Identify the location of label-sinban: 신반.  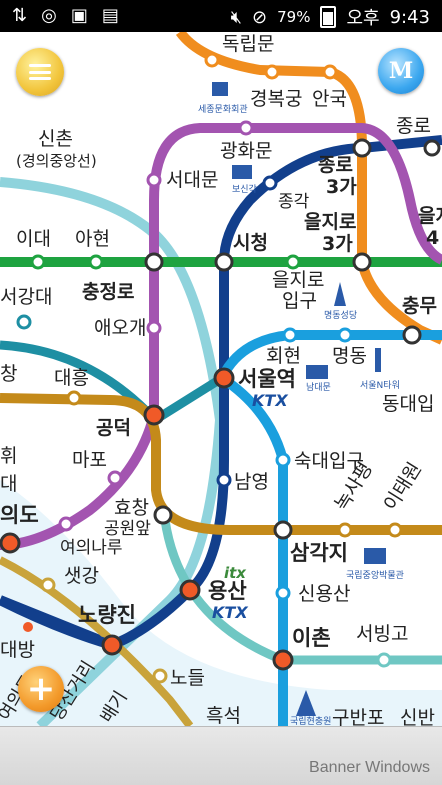
(417, 716).